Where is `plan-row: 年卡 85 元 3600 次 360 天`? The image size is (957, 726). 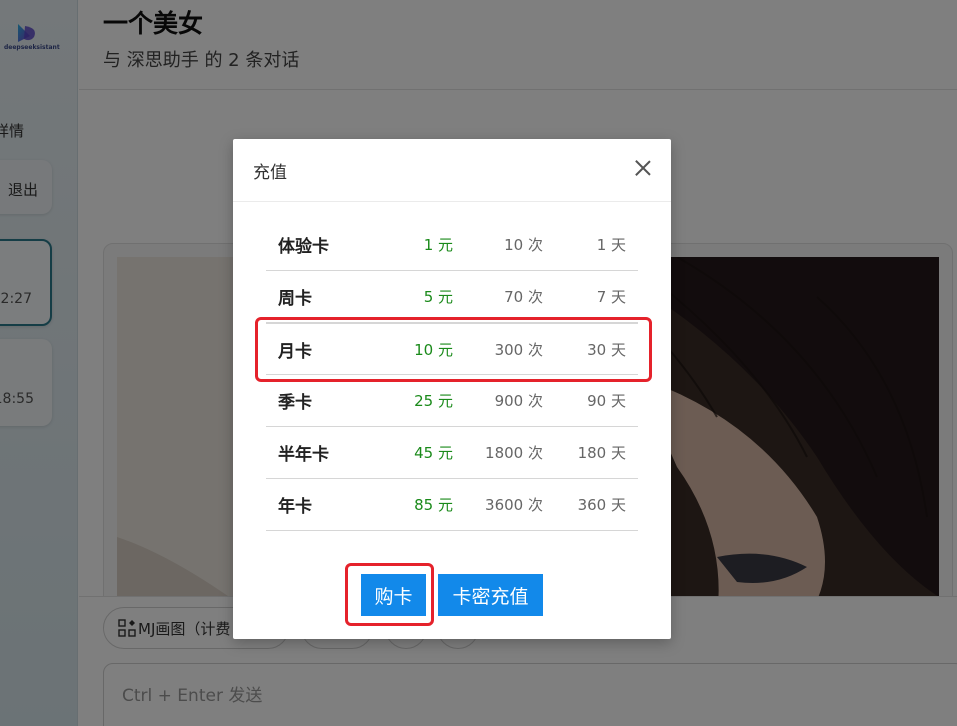 plan-row: 年卡 85 元 3600 次 360 天 is located at coordinates (452, 505).